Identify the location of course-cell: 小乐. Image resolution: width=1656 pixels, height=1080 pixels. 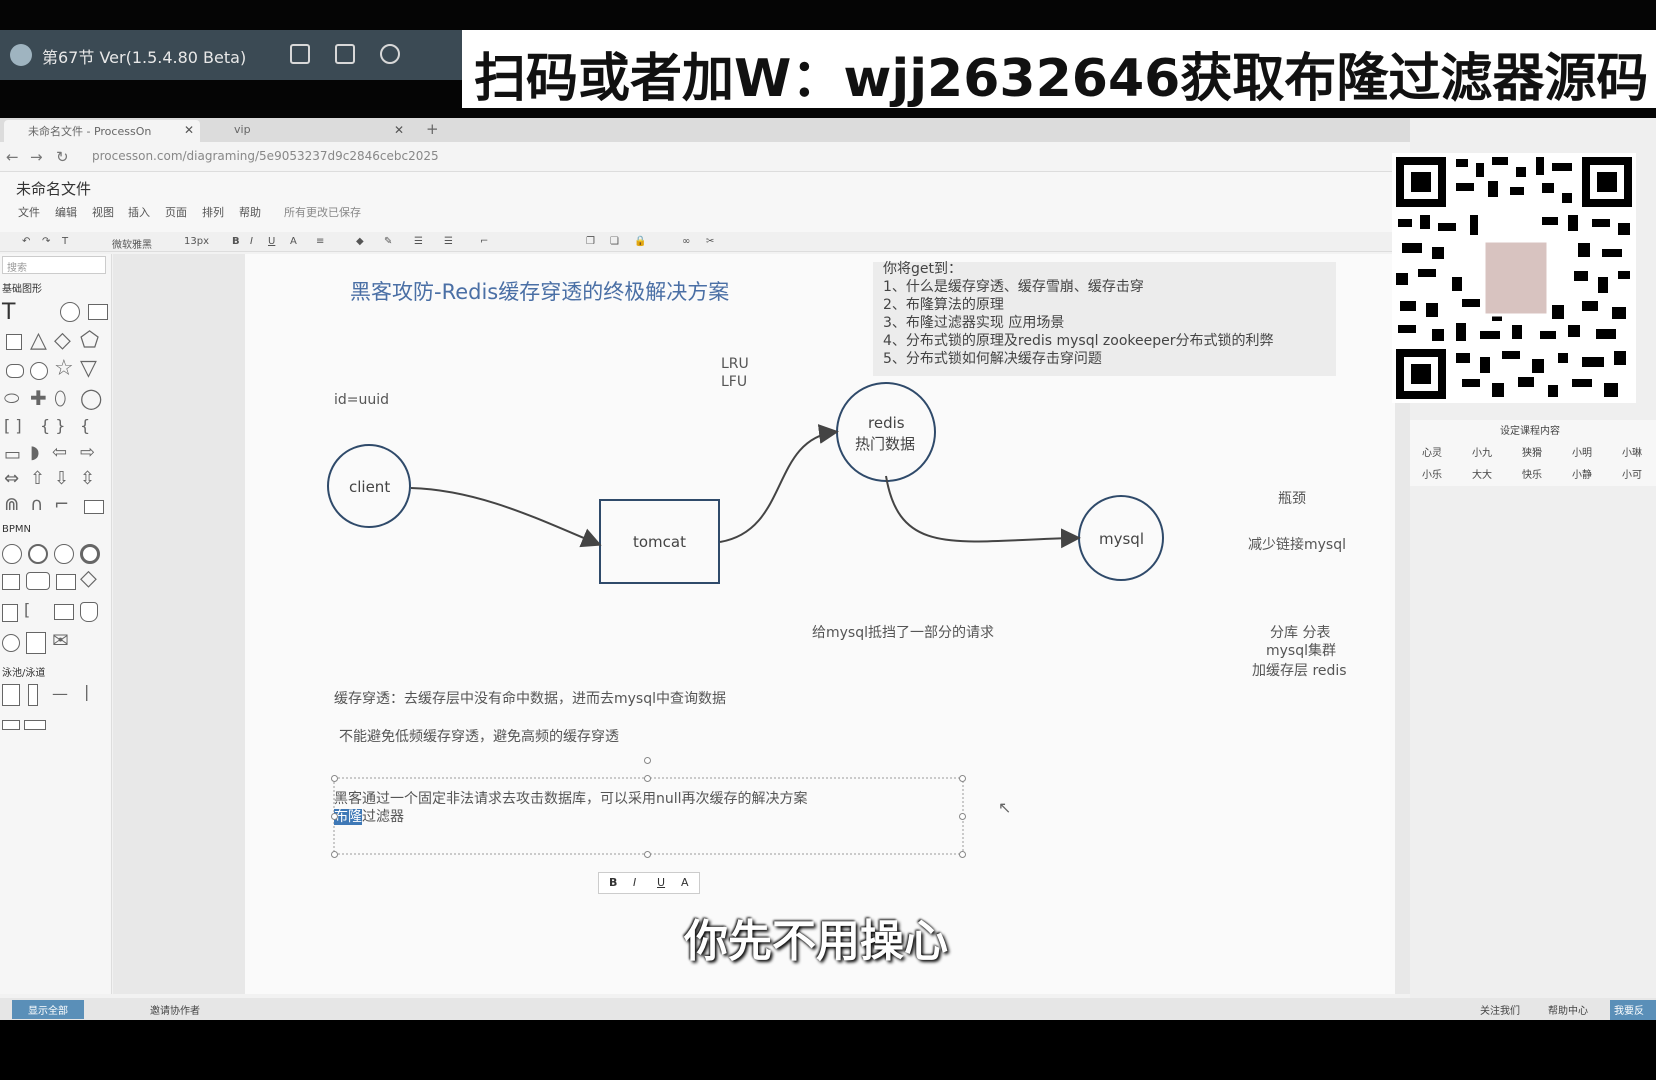
(1432, 473).